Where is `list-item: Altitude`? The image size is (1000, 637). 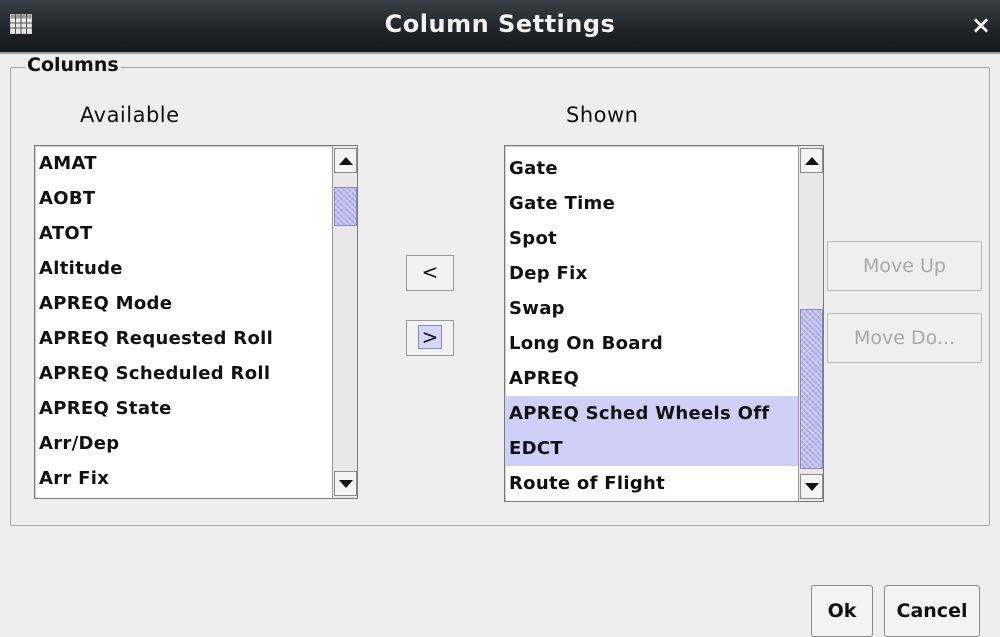
list-item: Altitude is located at coordinates (183, 268).